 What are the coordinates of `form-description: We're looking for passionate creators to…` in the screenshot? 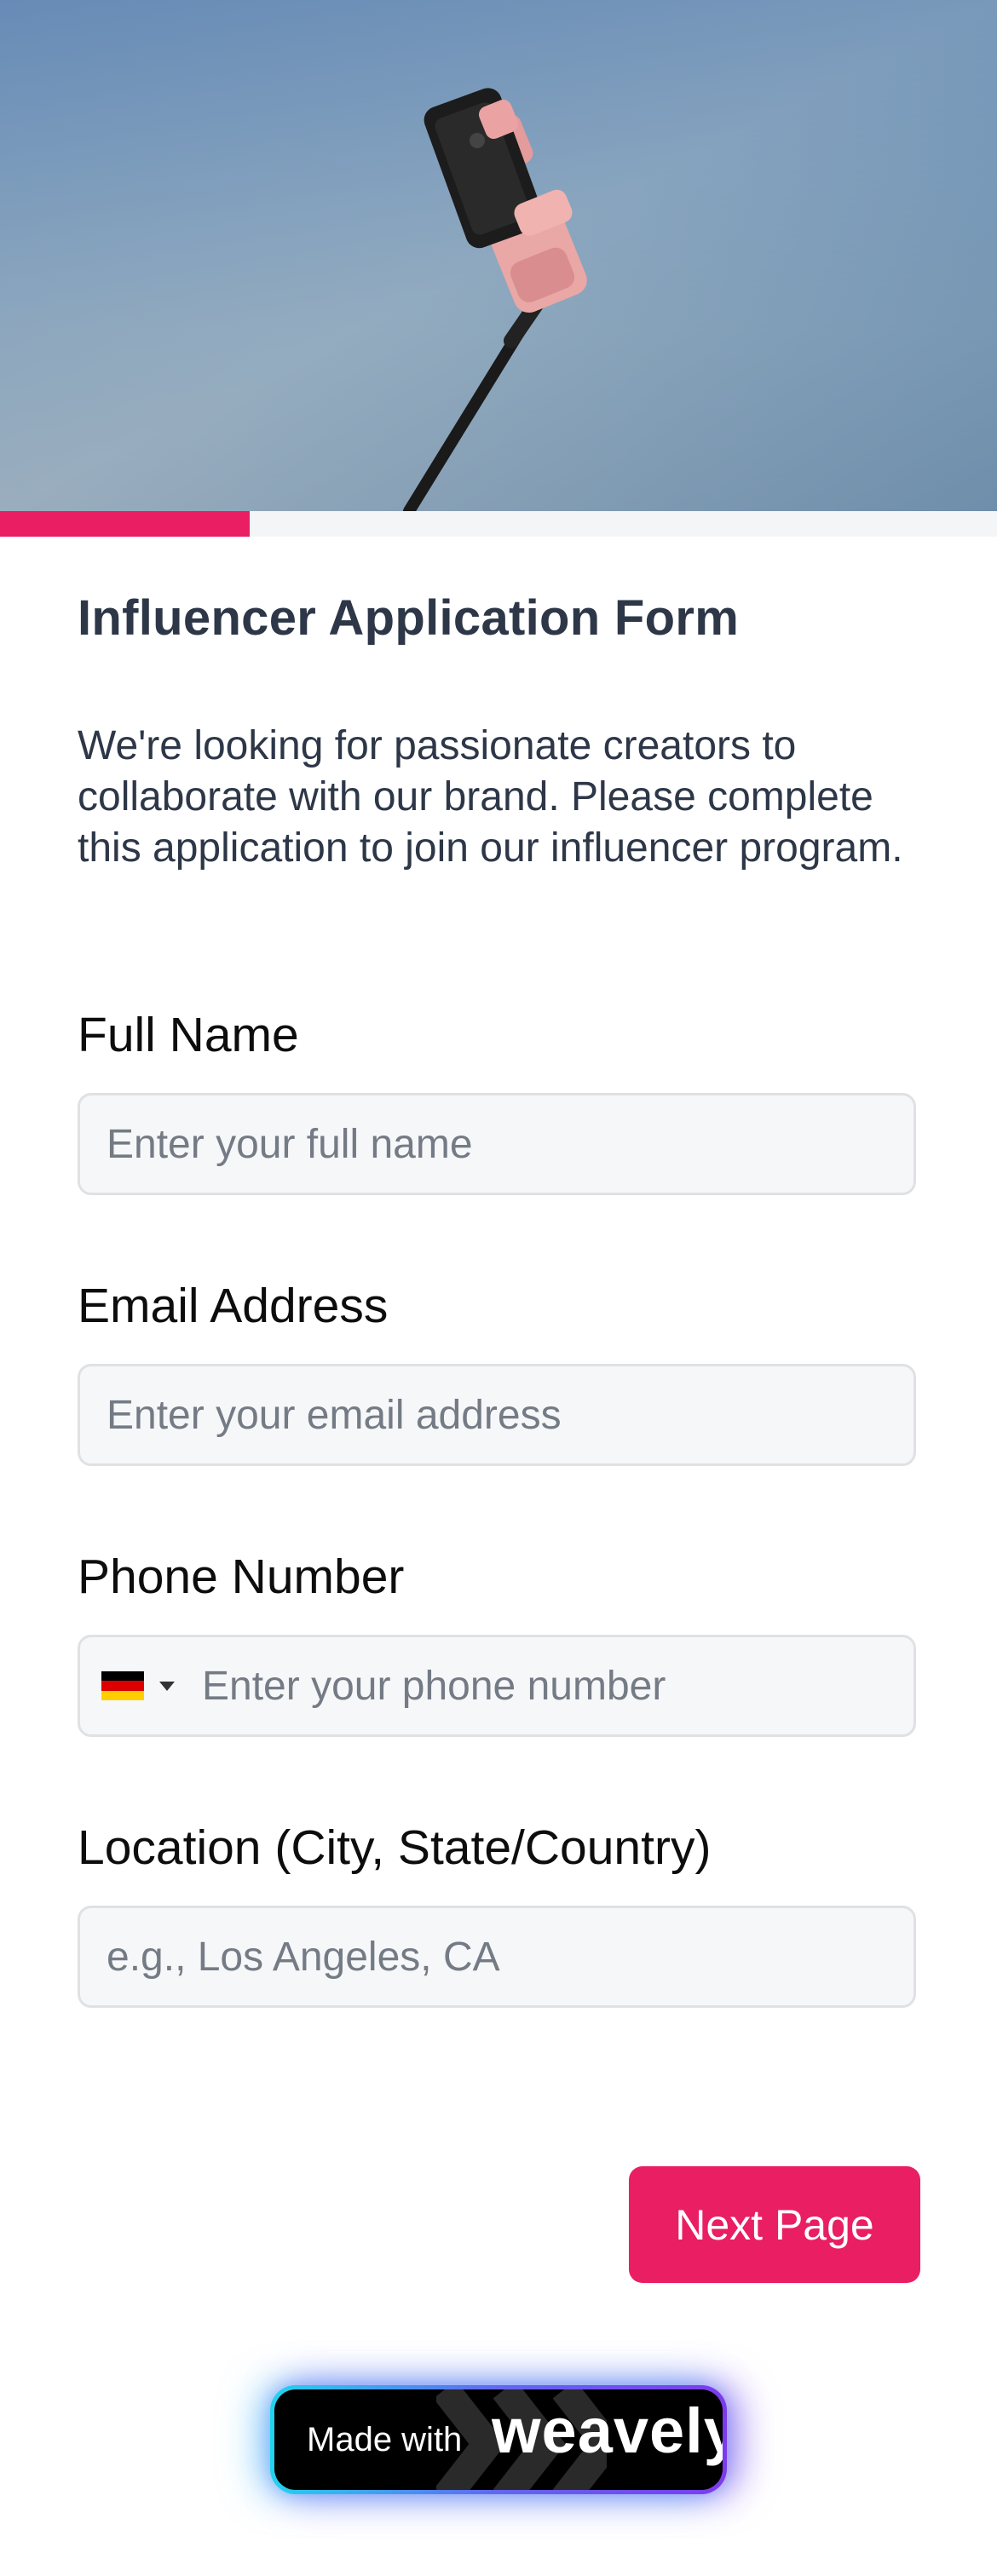 It's located at (490, 797).